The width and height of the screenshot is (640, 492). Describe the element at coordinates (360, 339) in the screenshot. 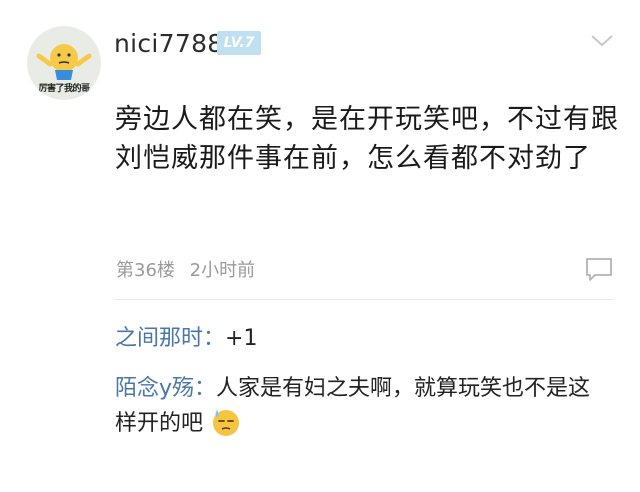

I see `reply-item: 之间那时：+1` at that location.